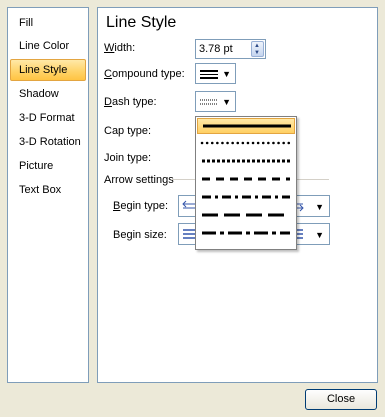 This screenshot has width=385, height=417. What do you see at coordinates (257, 46) in the screenshot?
I see `spin-up-icon: ▲` at bounding box center [257, 46].